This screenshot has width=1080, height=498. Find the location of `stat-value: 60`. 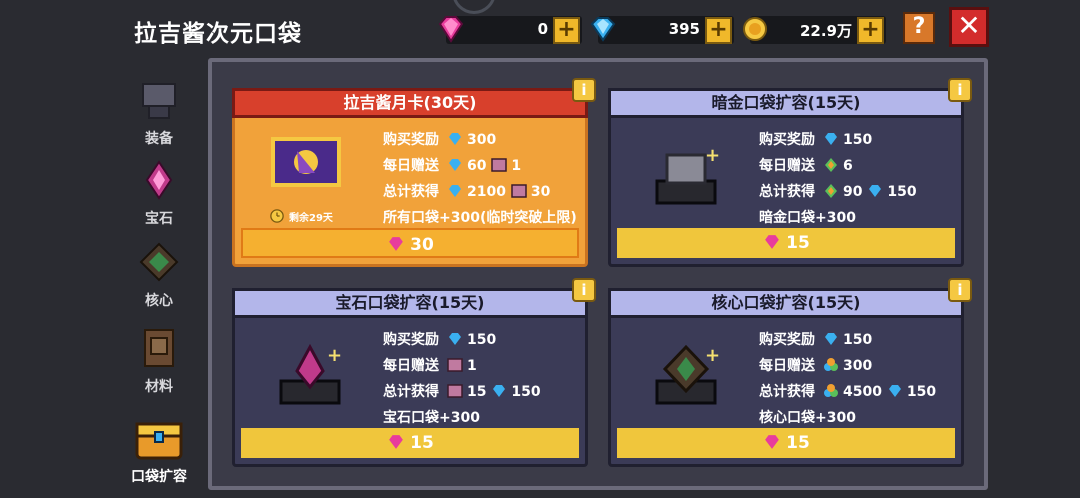

stat-value: 60 is located at coordinates (477, 166).